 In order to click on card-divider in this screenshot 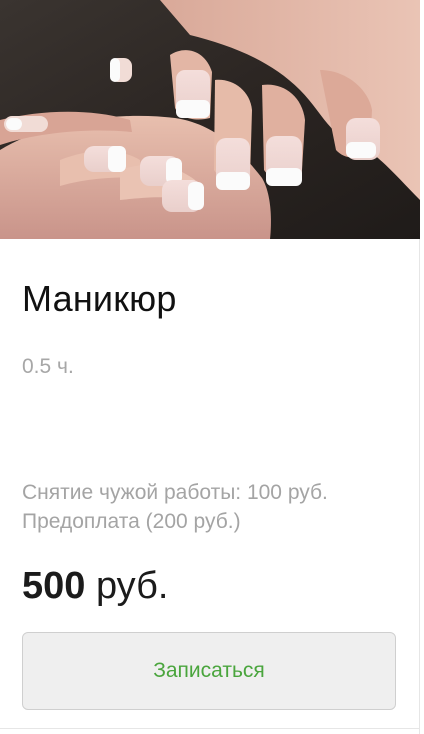, I will do `click(210, 728)`.